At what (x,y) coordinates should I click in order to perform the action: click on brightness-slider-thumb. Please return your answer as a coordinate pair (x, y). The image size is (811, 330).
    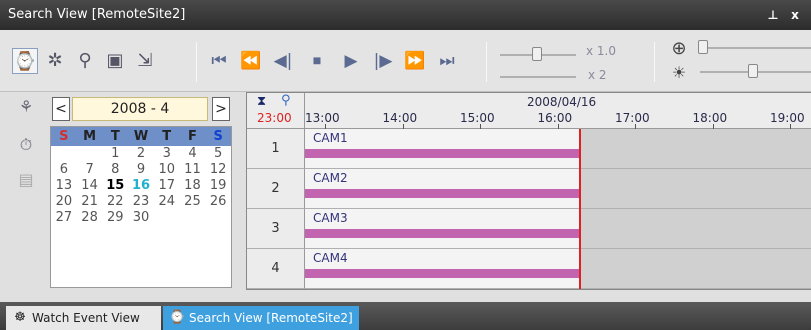
    Looking at the image, I should click on (753, 71).